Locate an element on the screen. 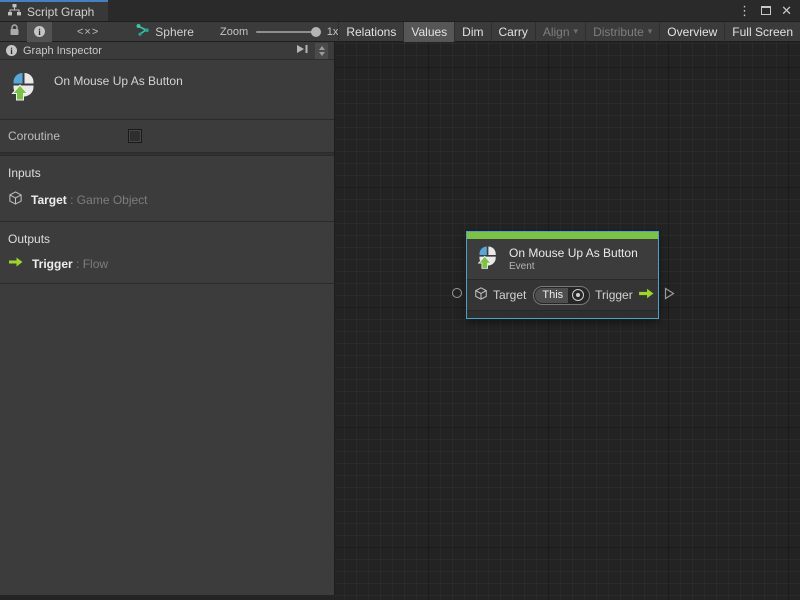  panel-title: Graph Inspector is located at coordinates (62, 50).